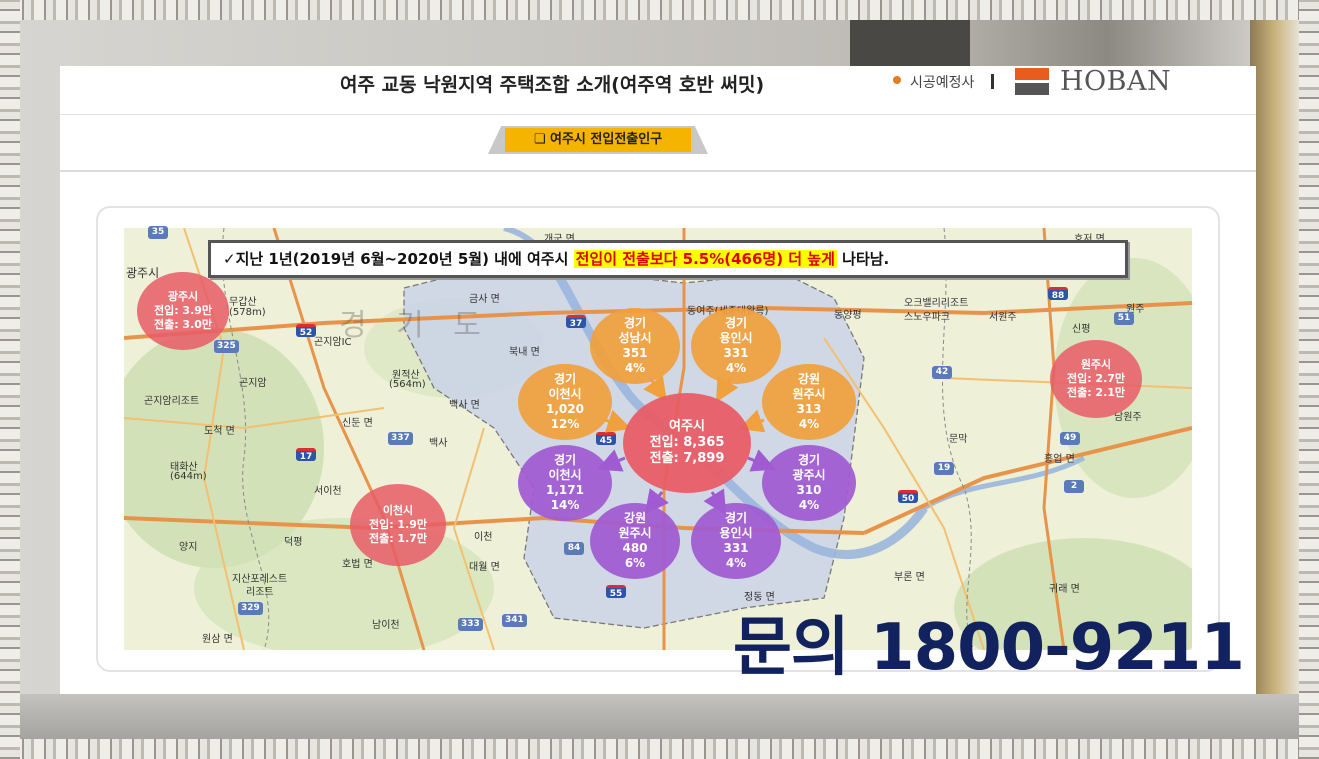 This screenshot has width=1319, height=759. Describe the element at coordinates (762, 460) in the screenshot. I see `arrow-out-gwangju` at that location.